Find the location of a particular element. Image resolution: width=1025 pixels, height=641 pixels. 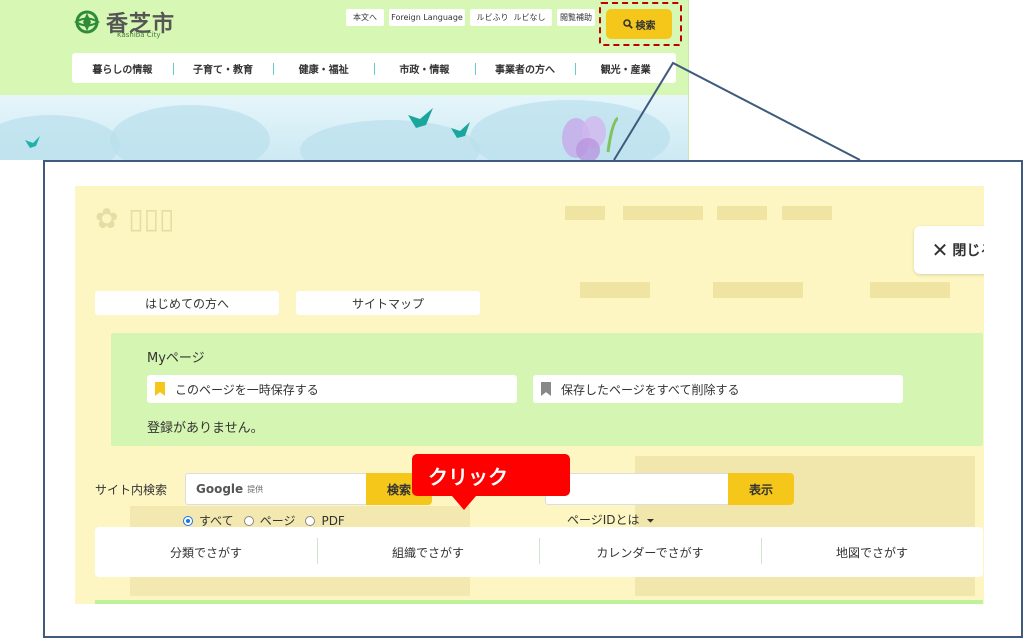

page-id-input is located at coordinates (637, 489).